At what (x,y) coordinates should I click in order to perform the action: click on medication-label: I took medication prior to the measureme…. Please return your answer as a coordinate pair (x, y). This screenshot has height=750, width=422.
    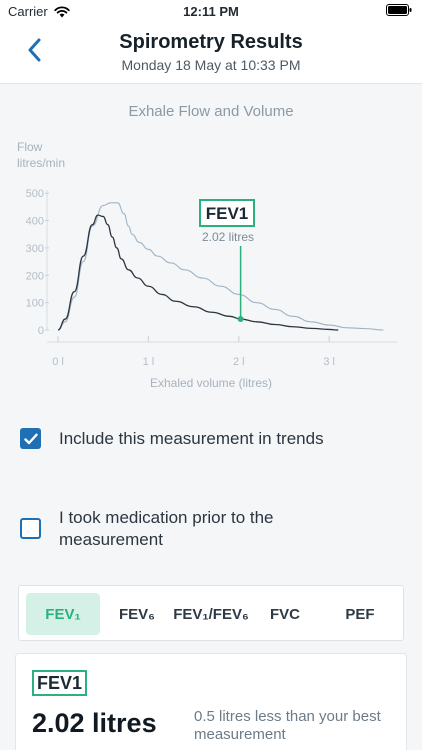
    Looking at the image, I should click on (166, 528).